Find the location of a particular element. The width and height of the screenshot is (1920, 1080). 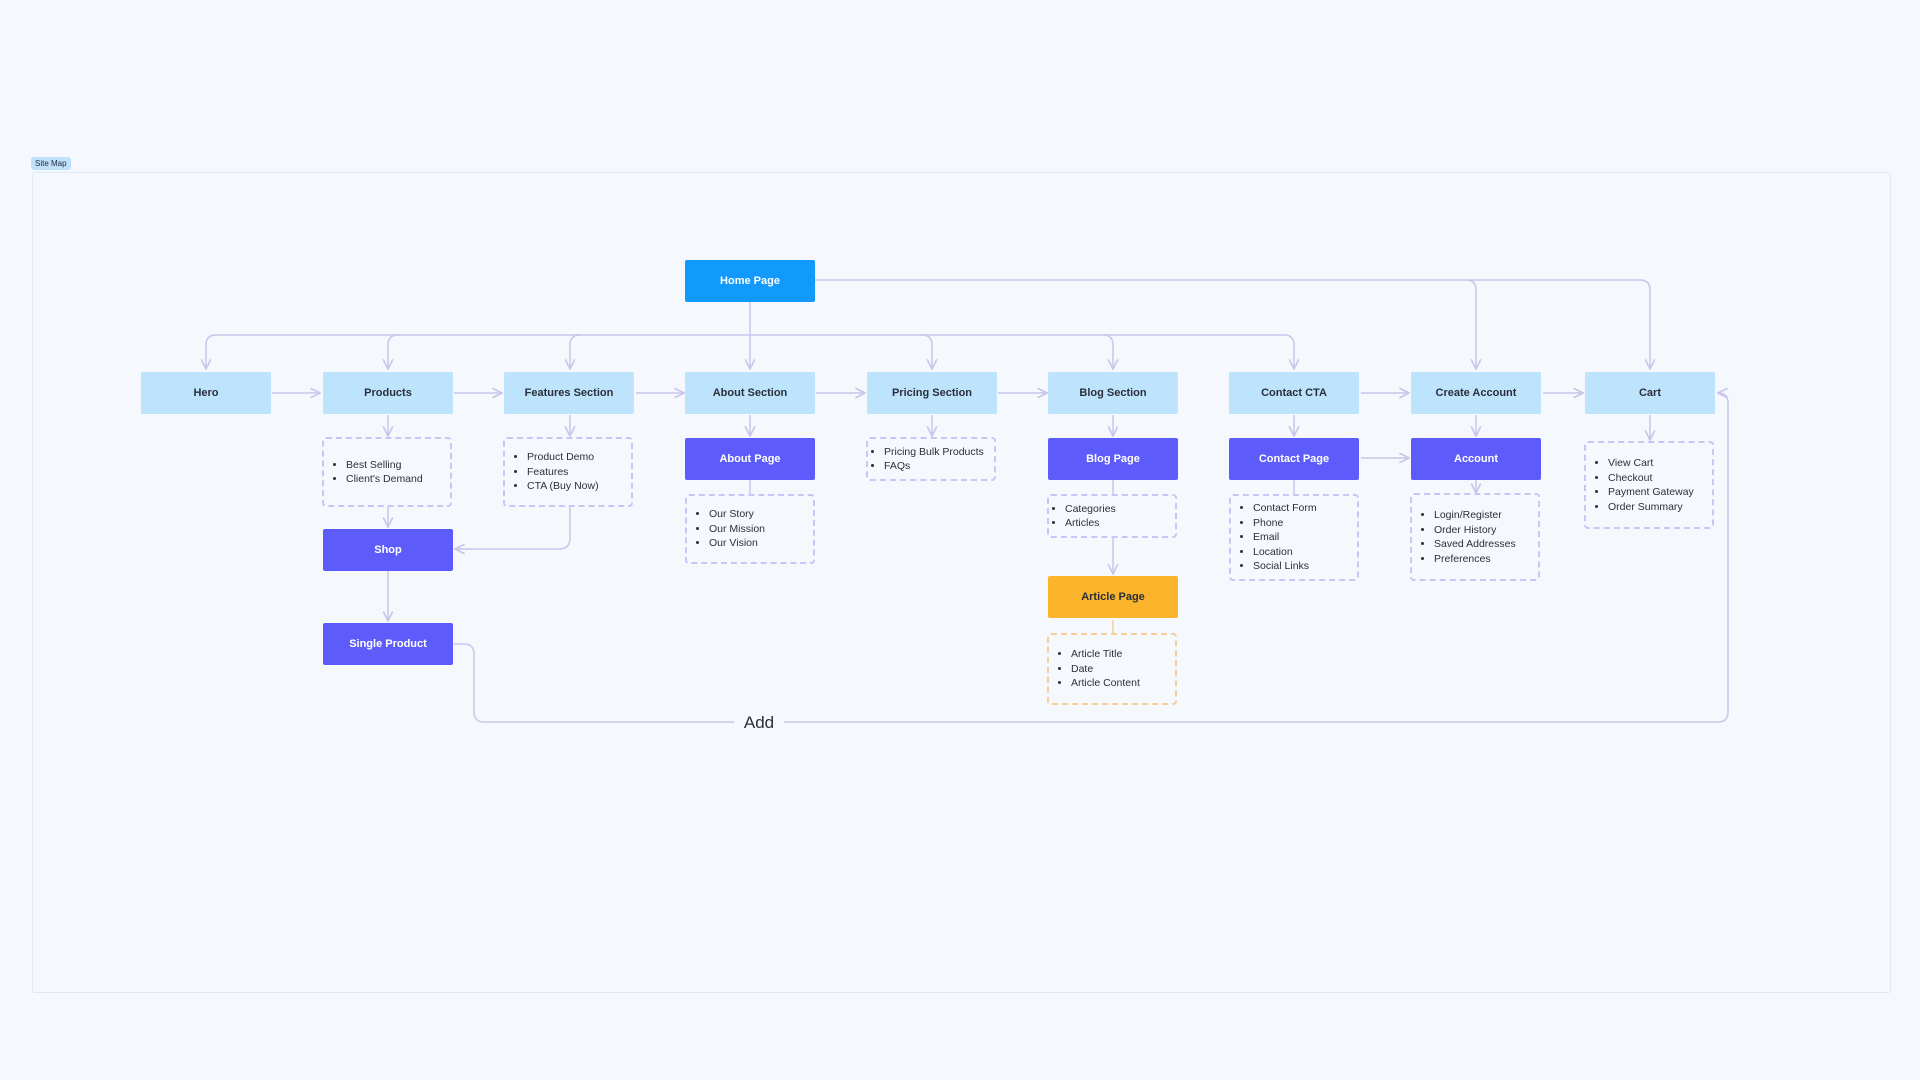

list-item: Checkout is located at coordinates (1651, 478).